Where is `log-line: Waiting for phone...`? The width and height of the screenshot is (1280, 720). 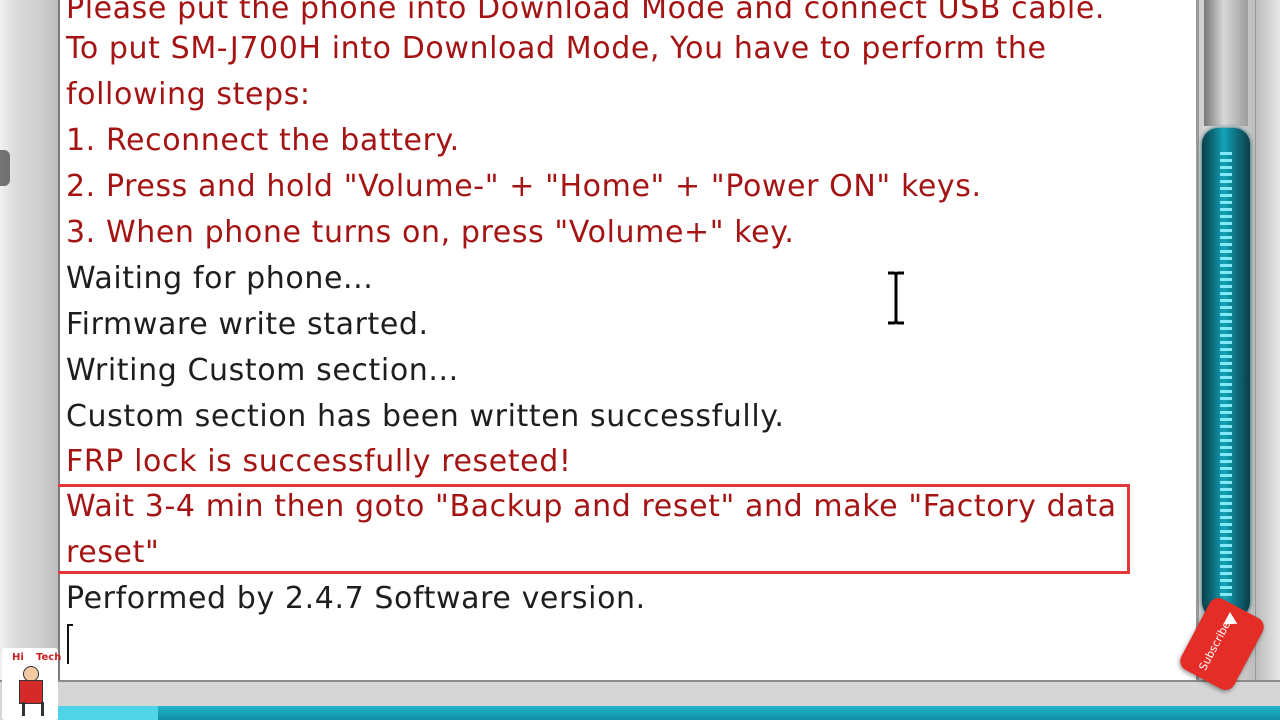
log-line: Waiting for phone... is located at coordinates (220, 278).